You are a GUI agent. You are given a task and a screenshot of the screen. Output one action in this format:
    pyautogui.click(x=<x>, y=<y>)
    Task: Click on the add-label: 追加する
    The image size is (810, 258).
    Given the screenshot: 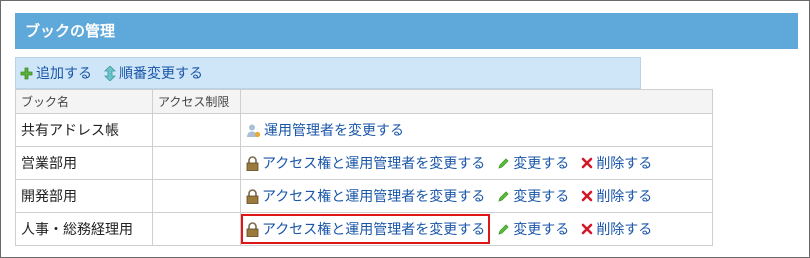 What is the action you would take?
    pyautogui.click(x=64, y=74)
    